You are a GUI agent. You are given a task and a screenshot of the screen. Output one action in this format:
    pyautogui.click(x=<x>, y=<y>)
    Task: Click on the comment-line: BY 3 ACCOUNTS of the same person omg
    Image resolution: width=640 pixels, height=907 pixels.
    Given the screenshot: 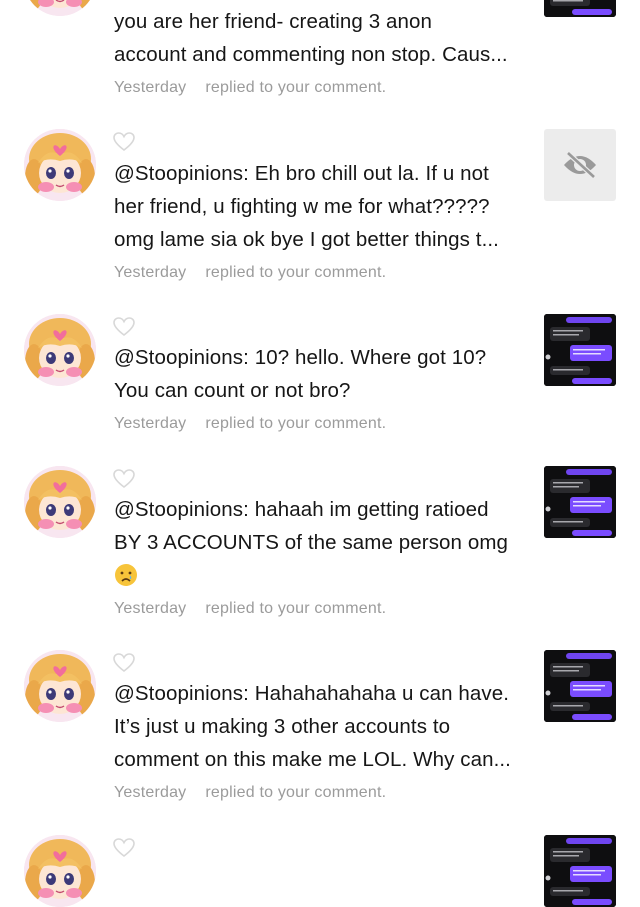 What is the action you would take?
    pyautogui.click(x=311, y=542)
    